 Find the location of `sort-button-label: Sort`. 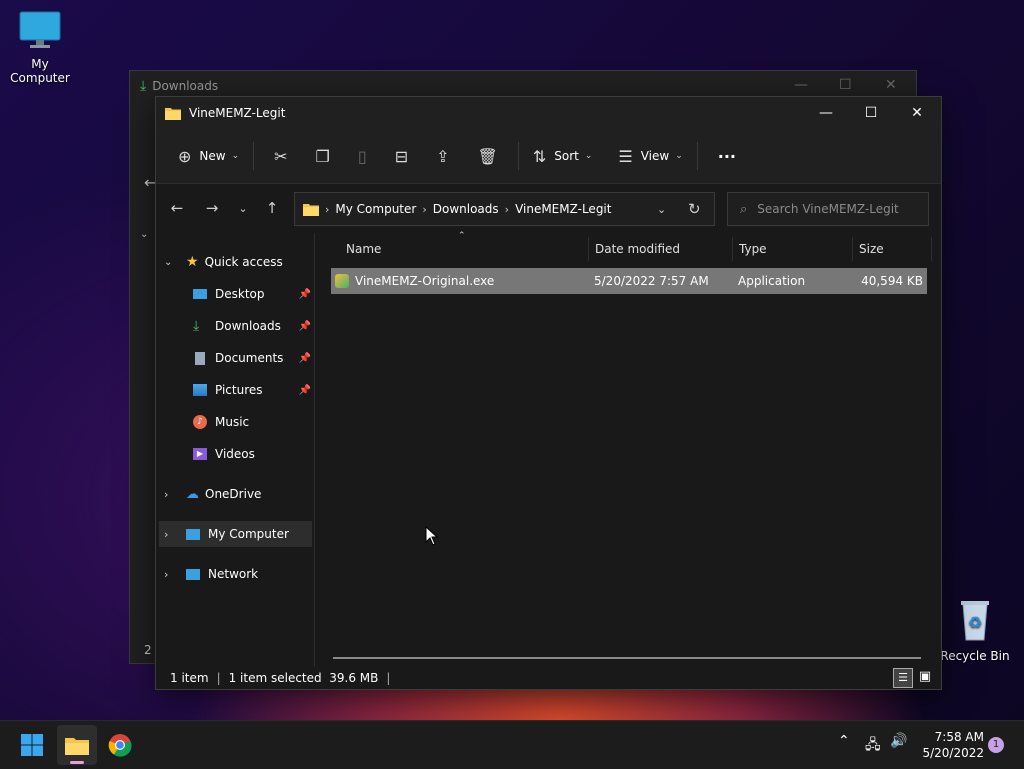

sort-button-label: Sort is located at coordinates (566, 156).